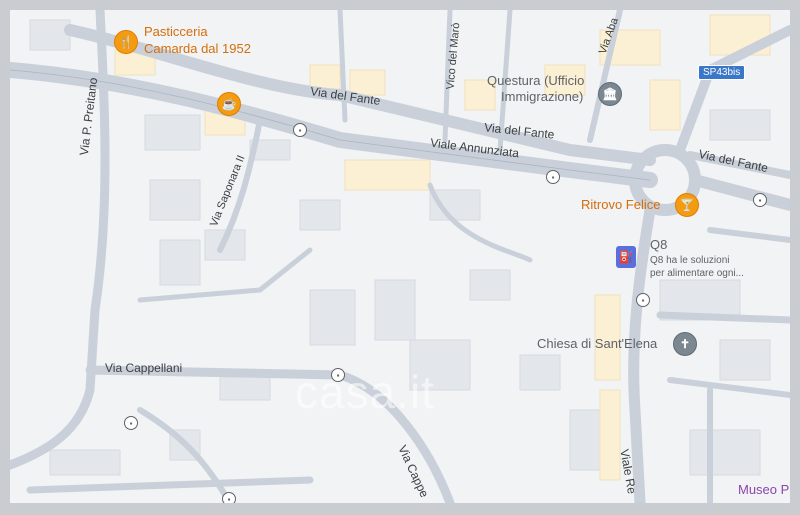 This screenshot has width=800, height=515. I want to click on poi-pasticceria-name-2: Camarda dal 1952, so click(197, 48).